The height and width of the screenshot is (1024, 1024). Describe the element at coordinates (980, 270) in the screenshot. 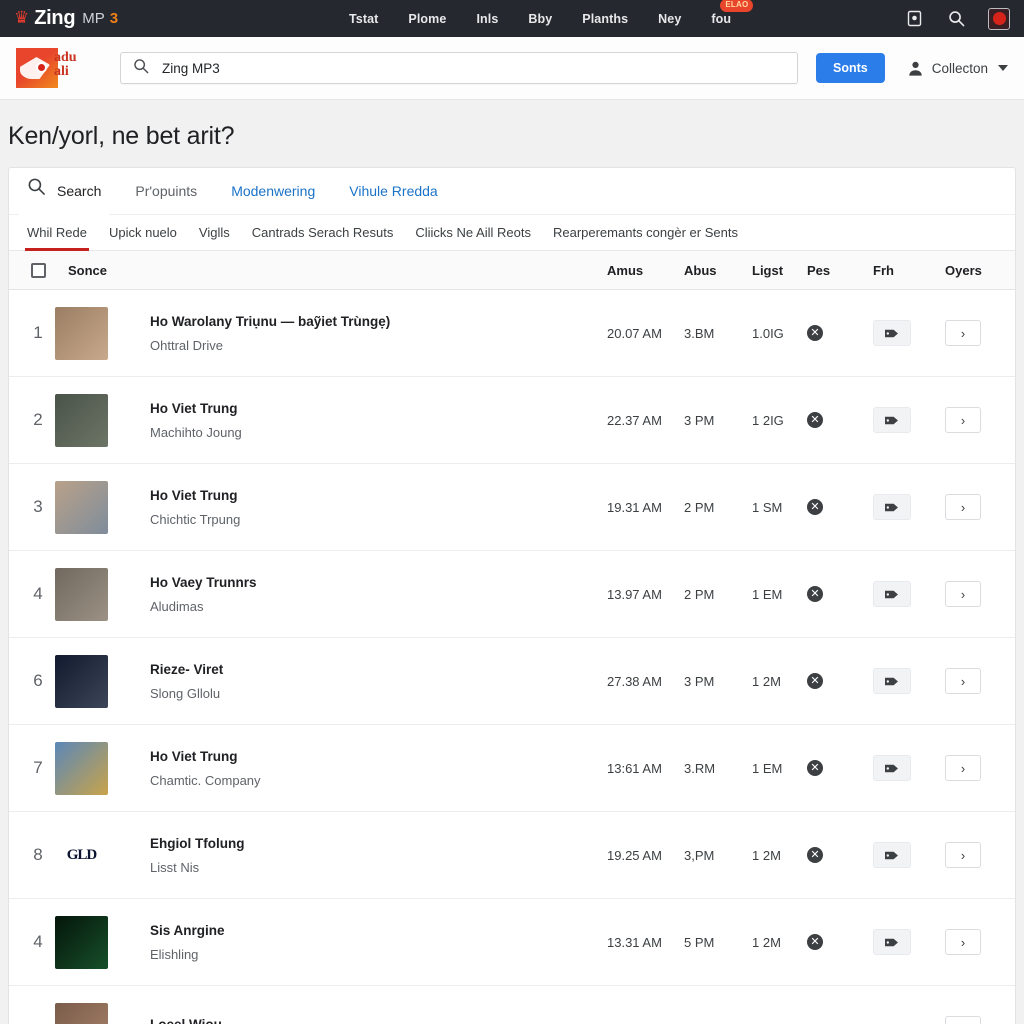

I see `column-header-oyers: Oyers` at that location.